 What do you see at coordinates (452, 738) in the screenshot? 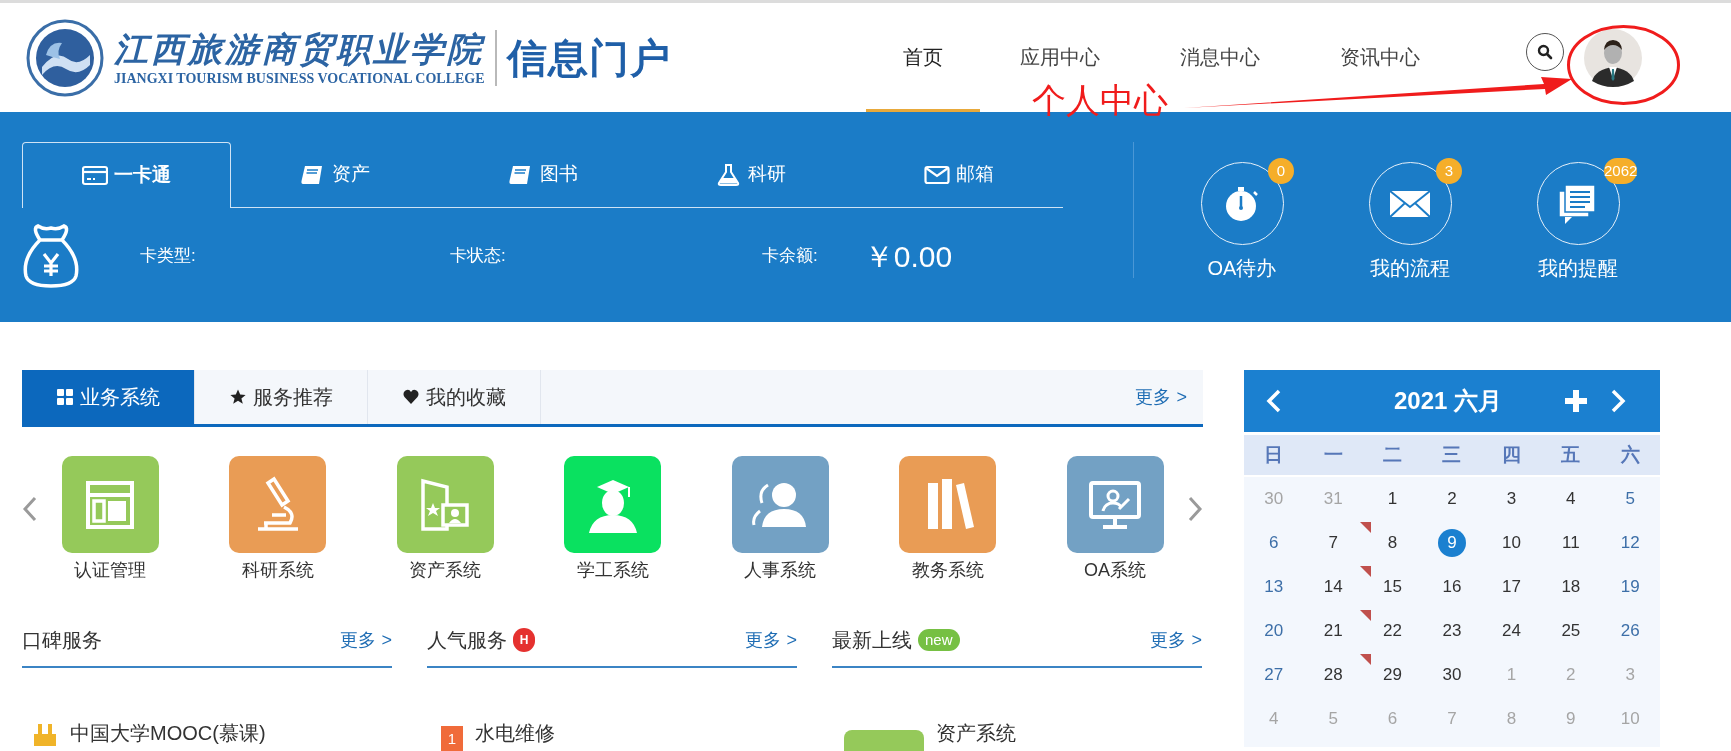
I see `rank-badge: 1` at bounding box center [452, 738].